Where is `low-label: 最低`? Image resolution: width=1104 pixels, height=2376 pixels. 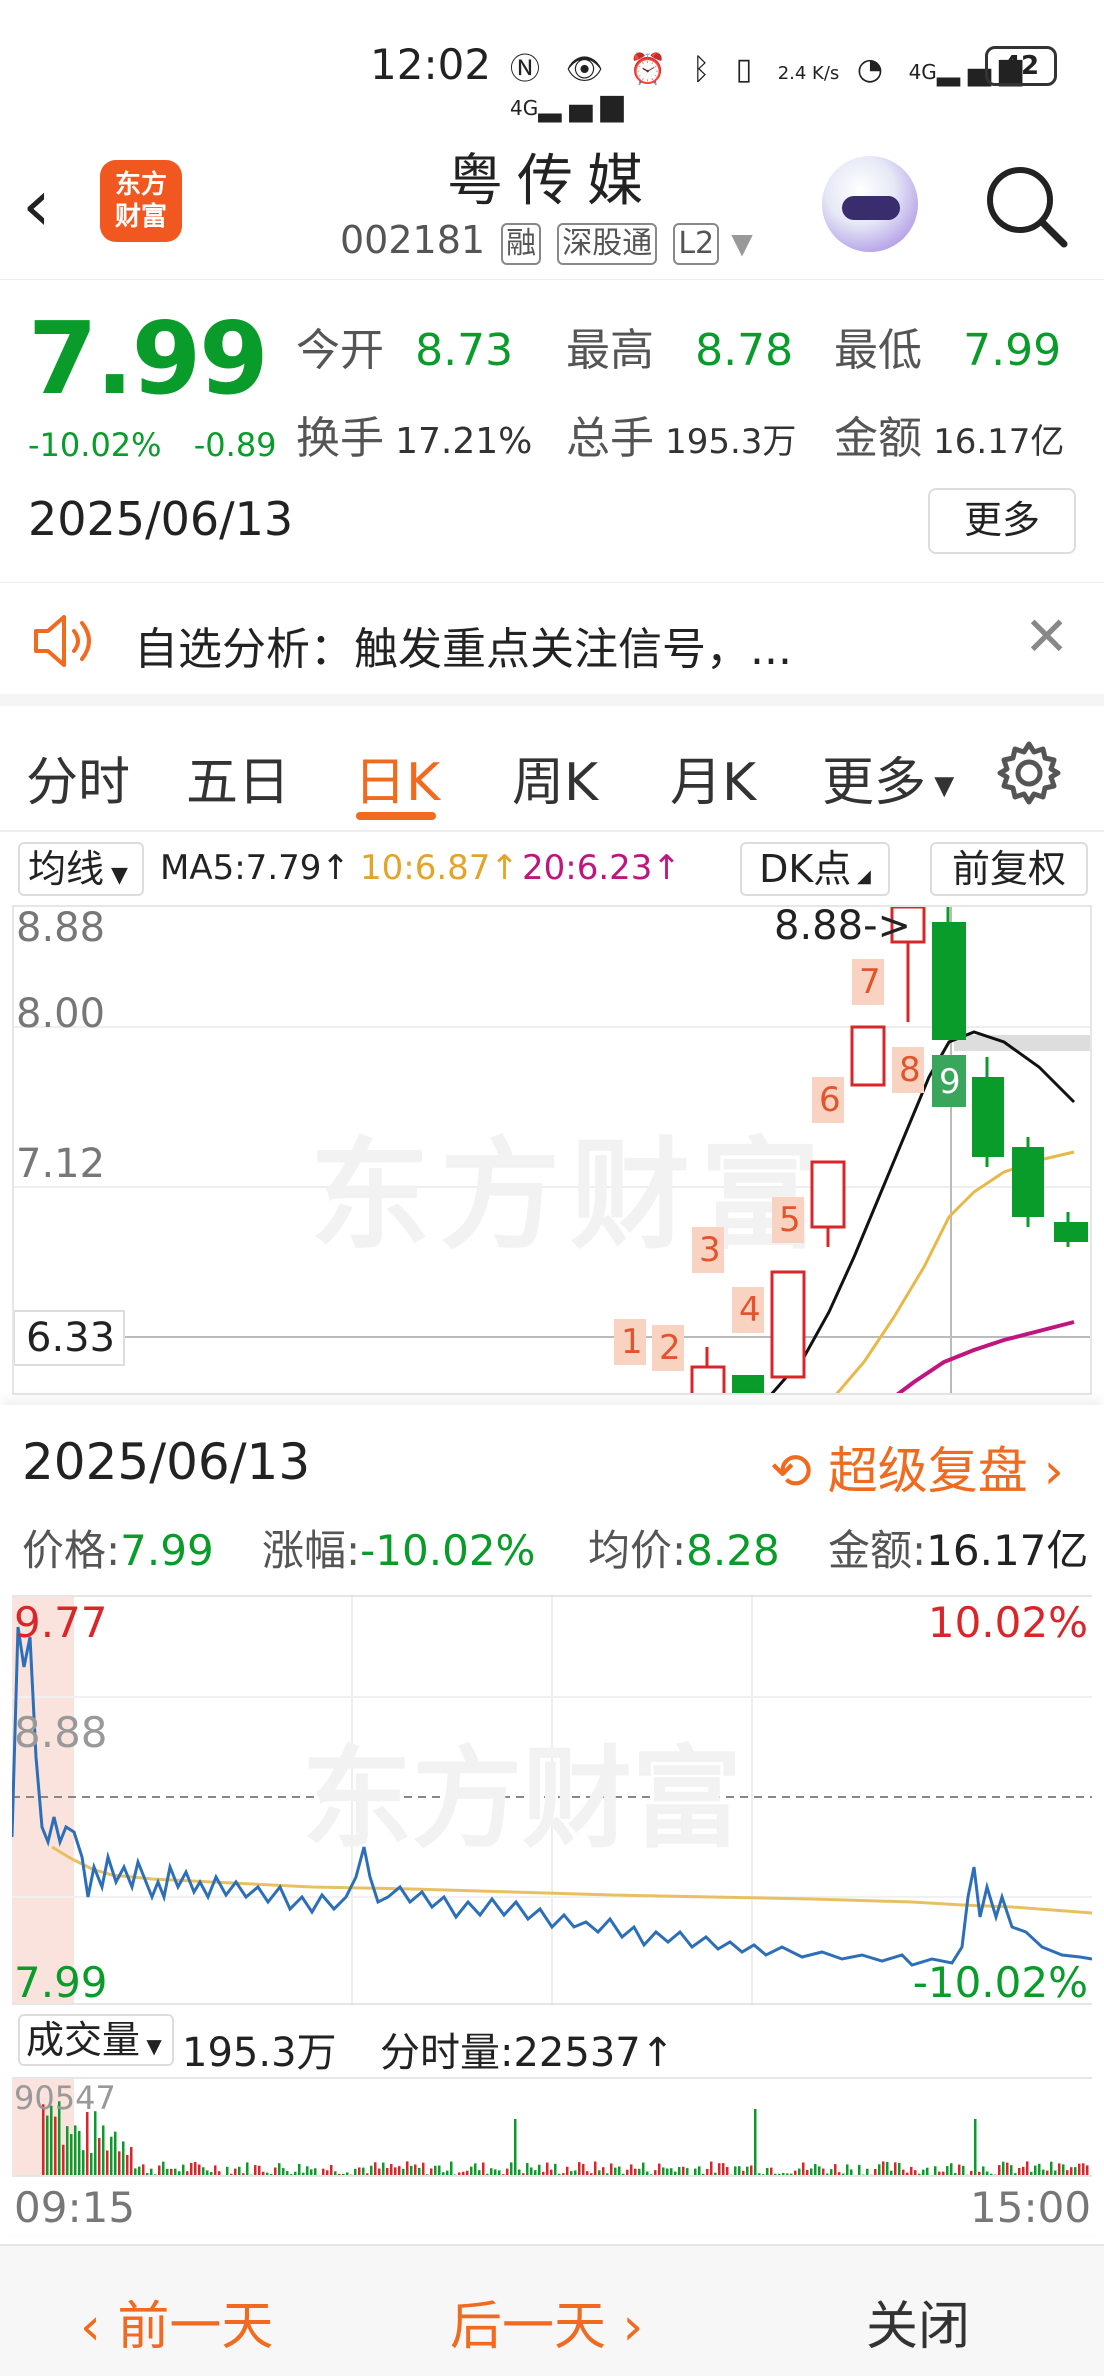 low-label: 最低 is located at coordinates (878, 350).